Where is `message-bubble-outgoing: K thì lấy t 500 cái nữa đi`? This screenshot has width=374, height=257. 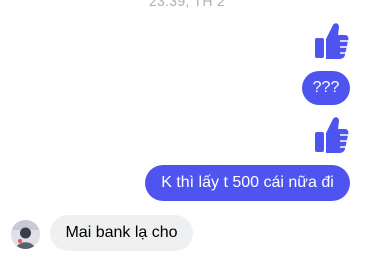
message-bubble-outgoing: K thì lấy t 500 cái nữa đi is located at coordinates (247, 183).